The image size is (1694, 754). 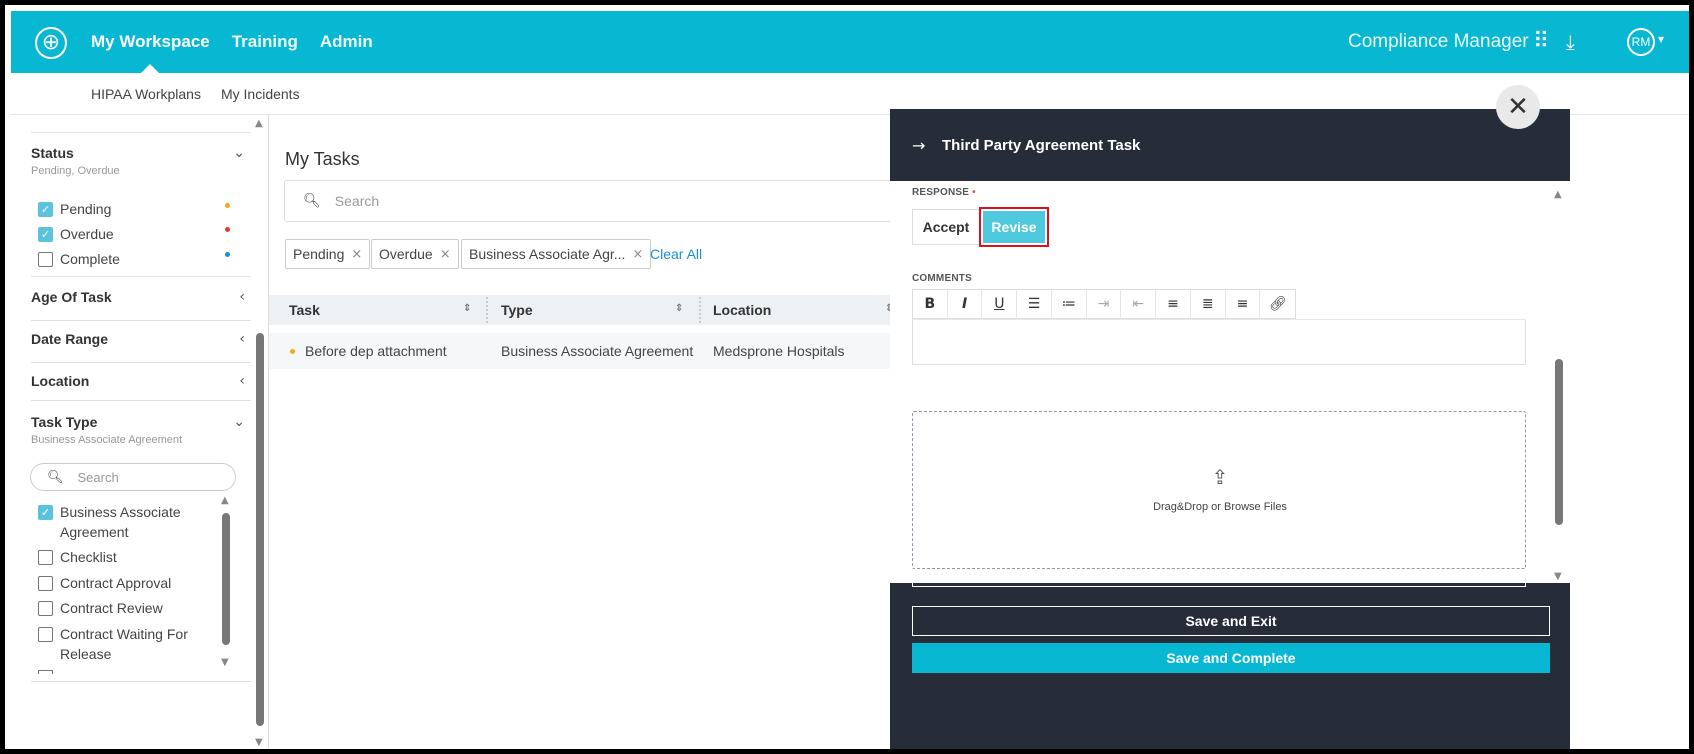 What do you see at coordinates (76, 234) in the screenshot?
I see `status-option-overdue: ✓ Overdue` at bounding box center [76, 234].